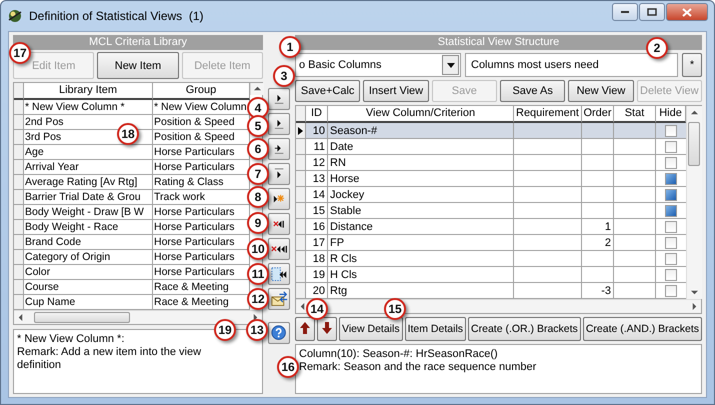  I want to click on maximize-icon, so click(652, 12).